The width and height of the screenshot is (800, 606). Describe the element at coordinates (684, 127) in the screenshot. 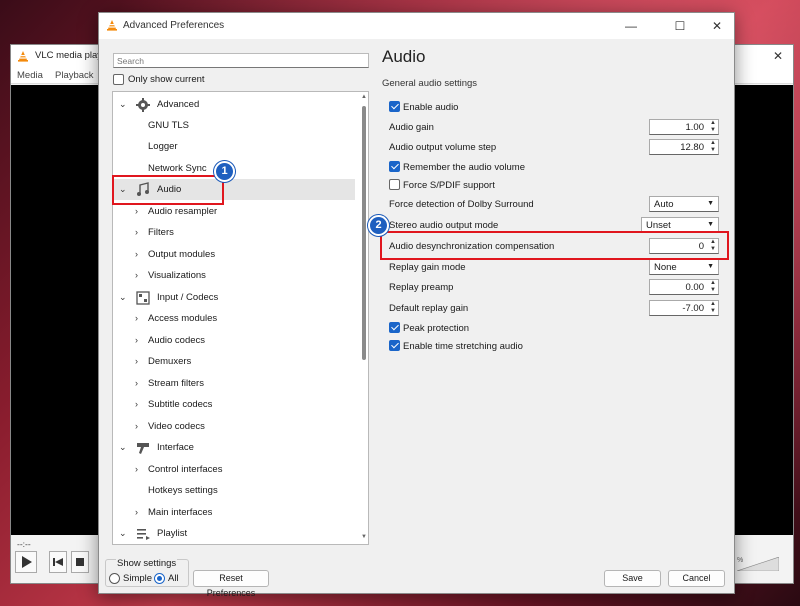

I see `audio-gain-spinbox: 1.00 ▲ ▼` at that location.